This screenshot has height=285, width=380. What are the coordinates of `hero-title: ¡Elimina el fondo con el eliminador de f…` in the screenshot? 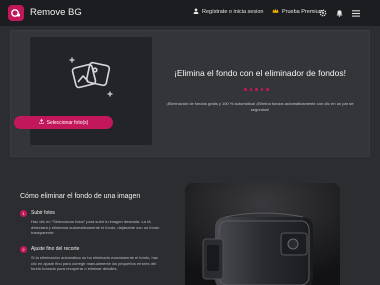 It's located at (260, 73).